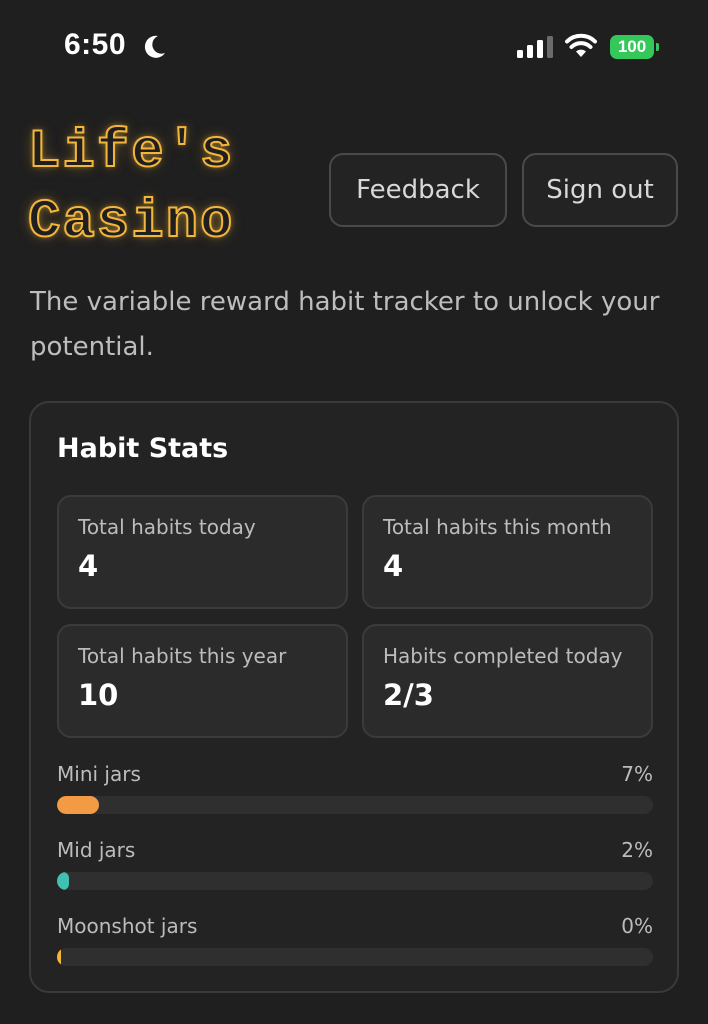  Describe the element at coordinates (503, 656) in the screenshot. I see `stat-label: Habits completed today` at that location.